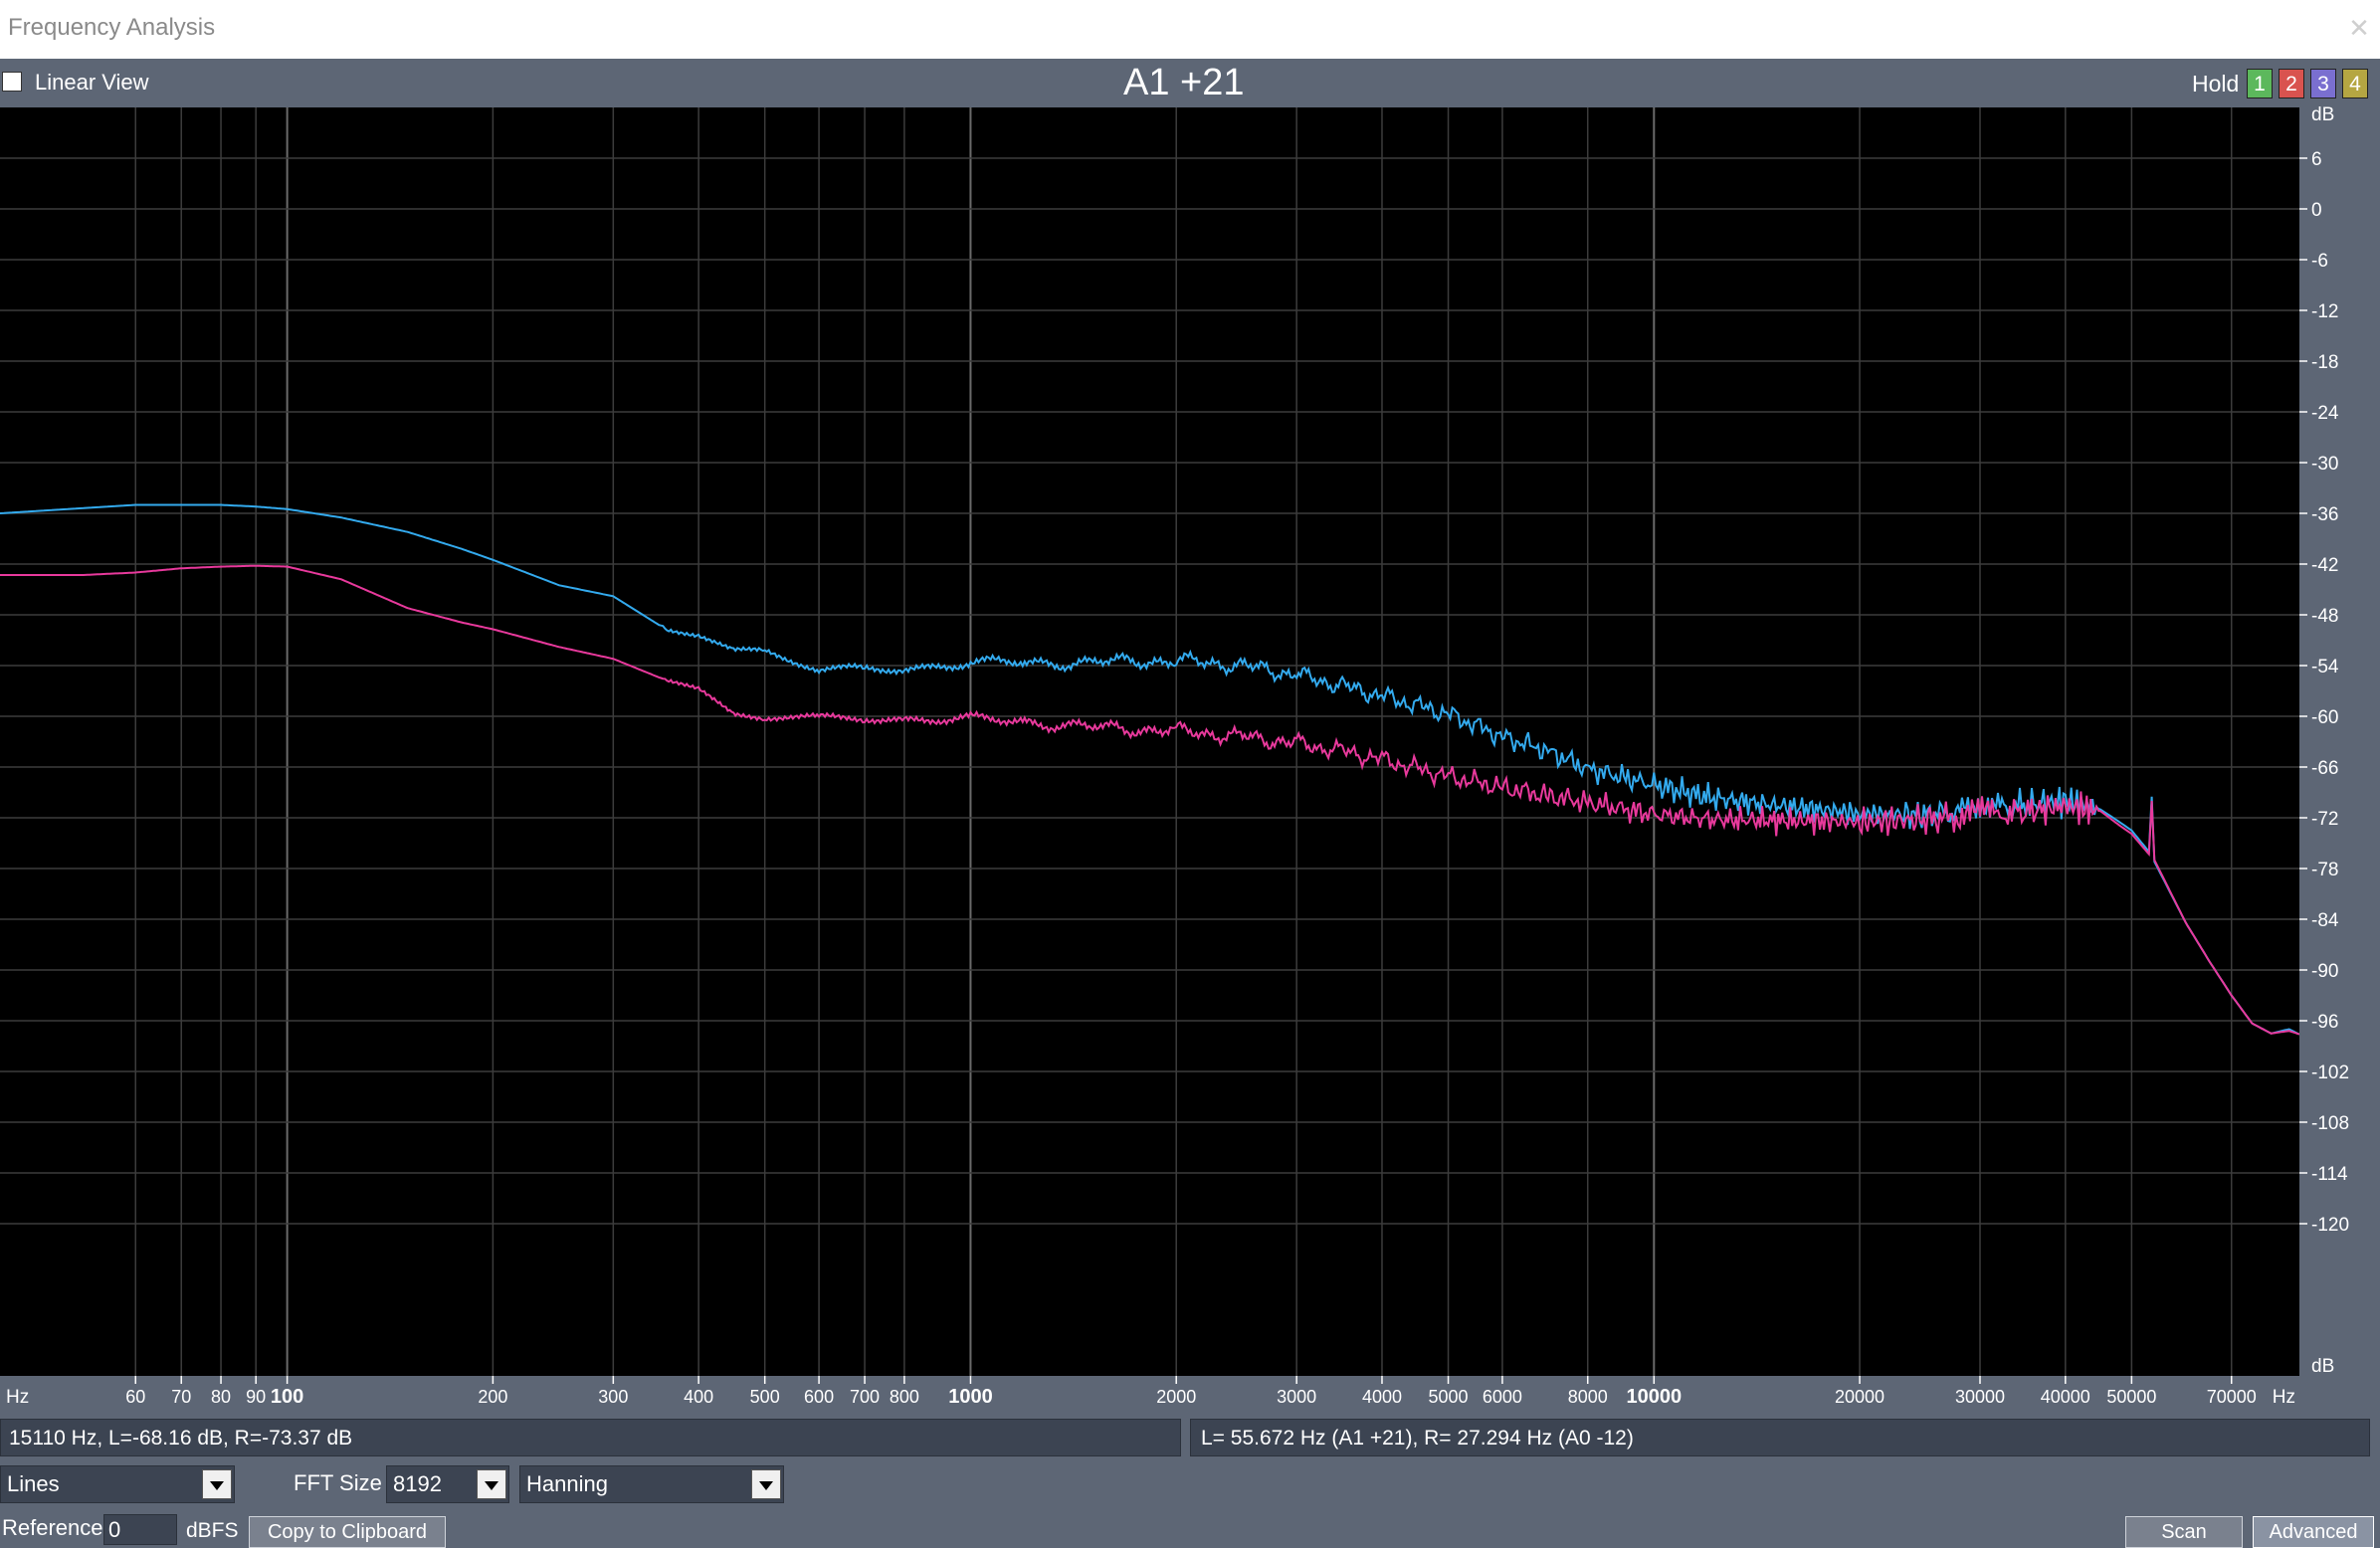 This screenshot has height=1548, width=2380. Describe the element at coordinates (221, 1397) in the screenshot. I see `x-tick-label: 80` at that location.